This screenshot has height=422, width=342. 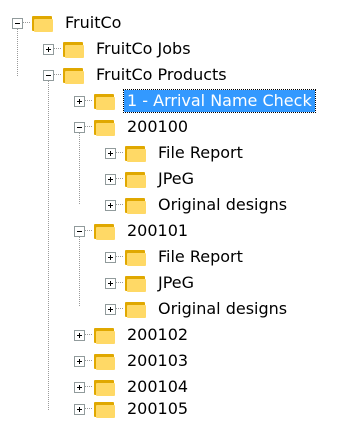 I want to click on tree-node-200105: 200105, so click(x=132, y=409).